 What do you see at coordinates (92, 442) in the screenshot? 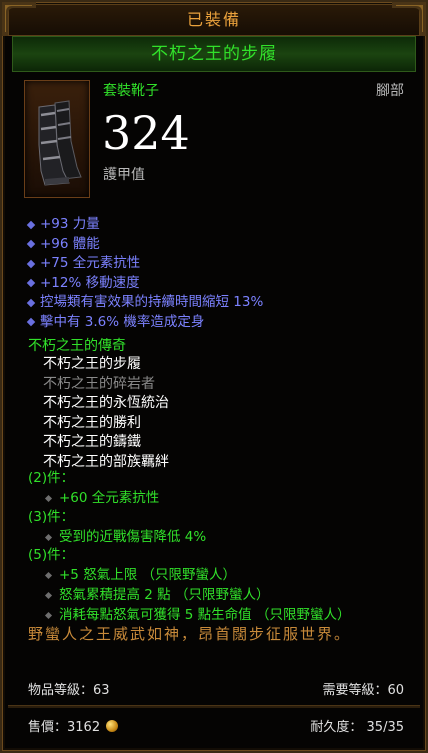
I see `set-piece: 不朽之王的鑄鐵` at bounding box center [92, 442].